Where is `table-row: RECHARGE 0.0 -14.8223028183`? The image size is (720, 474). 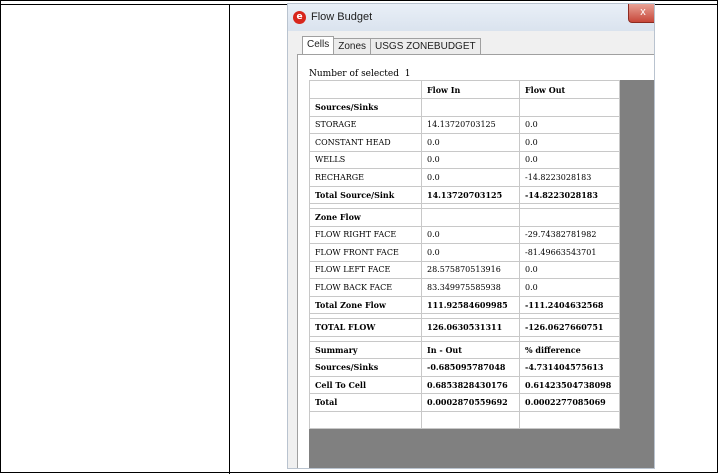
table-row: RECHARGE 0.0 -14.8223028183 is located at coordinates (464, 177).